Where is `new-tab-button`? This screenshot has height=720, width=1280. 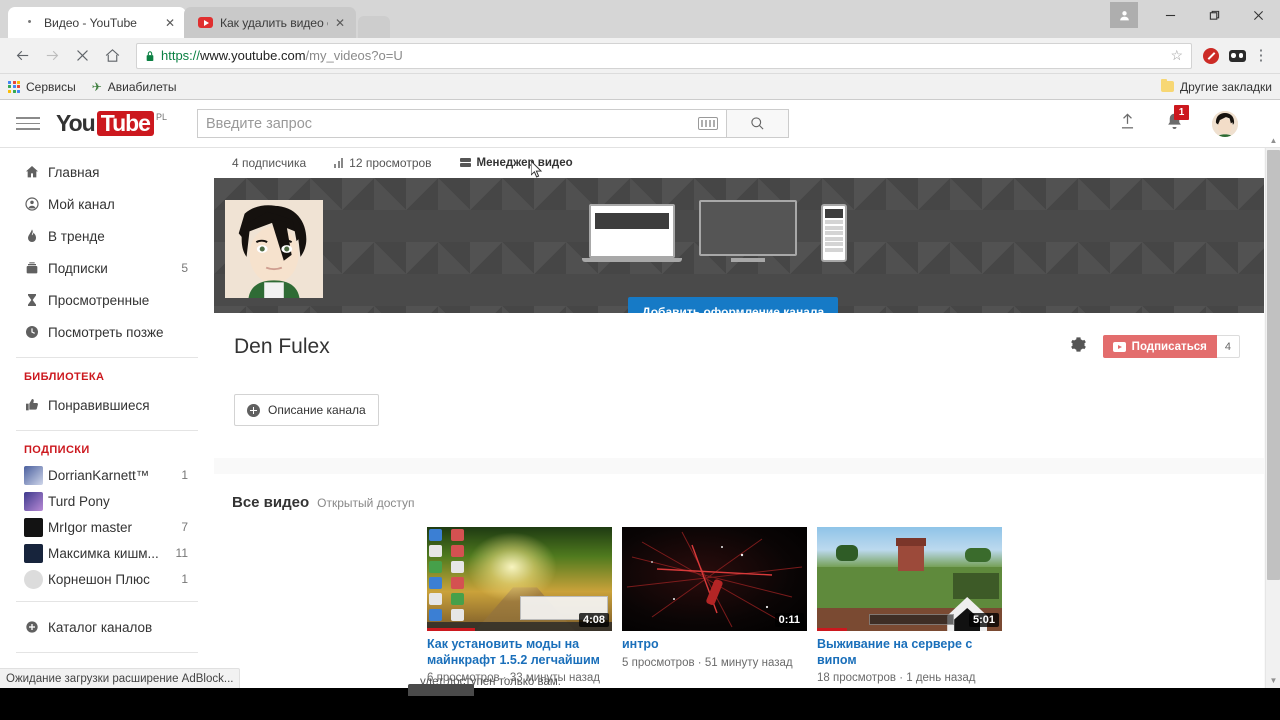
new-tab-button is located at coordinates (374, 27).